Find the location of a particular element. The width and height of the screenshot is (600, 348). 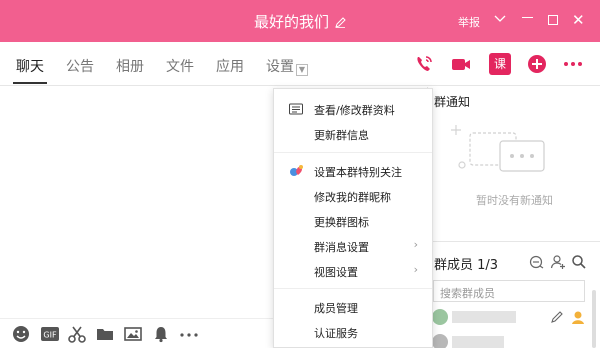

menu-item-member-management: 成员管理 is located at coordinates (353, 307).